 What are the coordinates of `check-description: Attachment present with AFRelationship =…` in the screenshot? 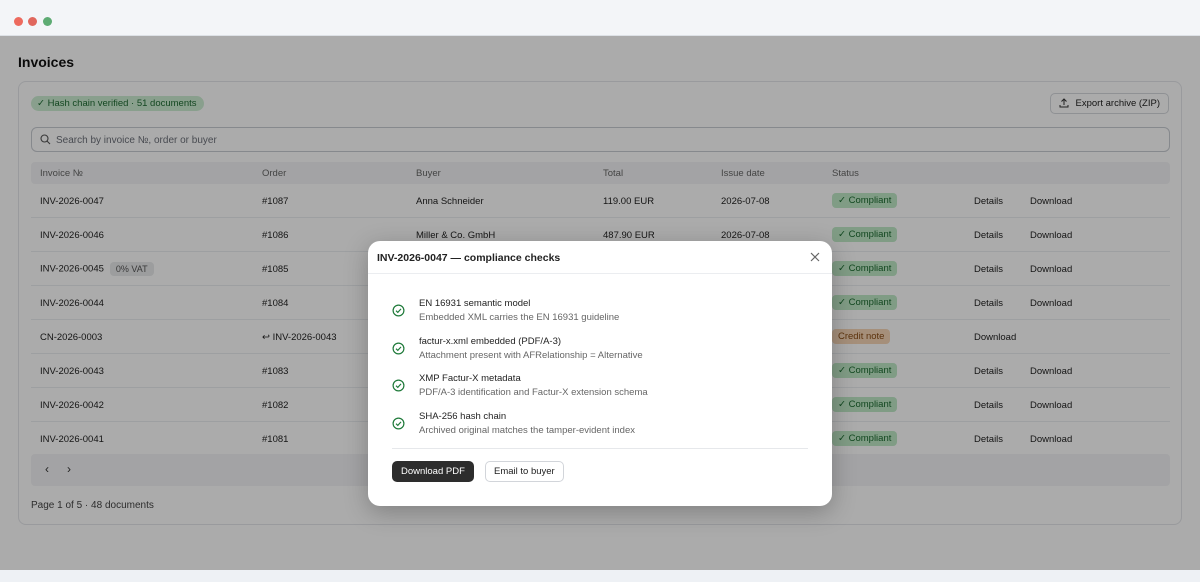 It's located at (531, 355).